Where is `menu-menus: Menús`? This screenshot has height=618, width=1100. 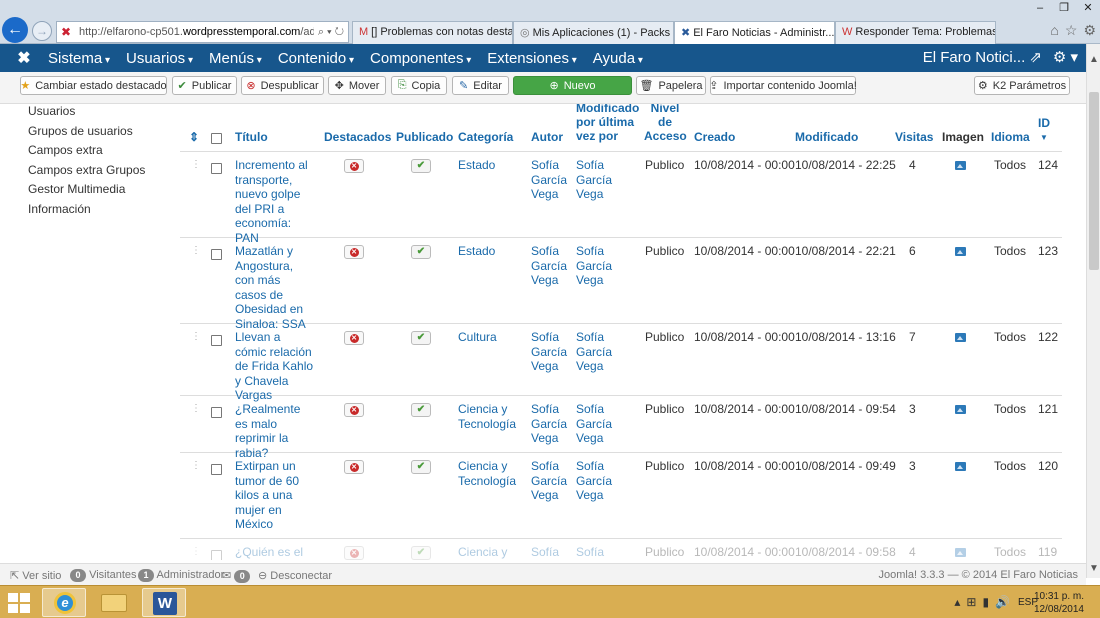
menu-menus: Menús is located at coordinates (235, 58).